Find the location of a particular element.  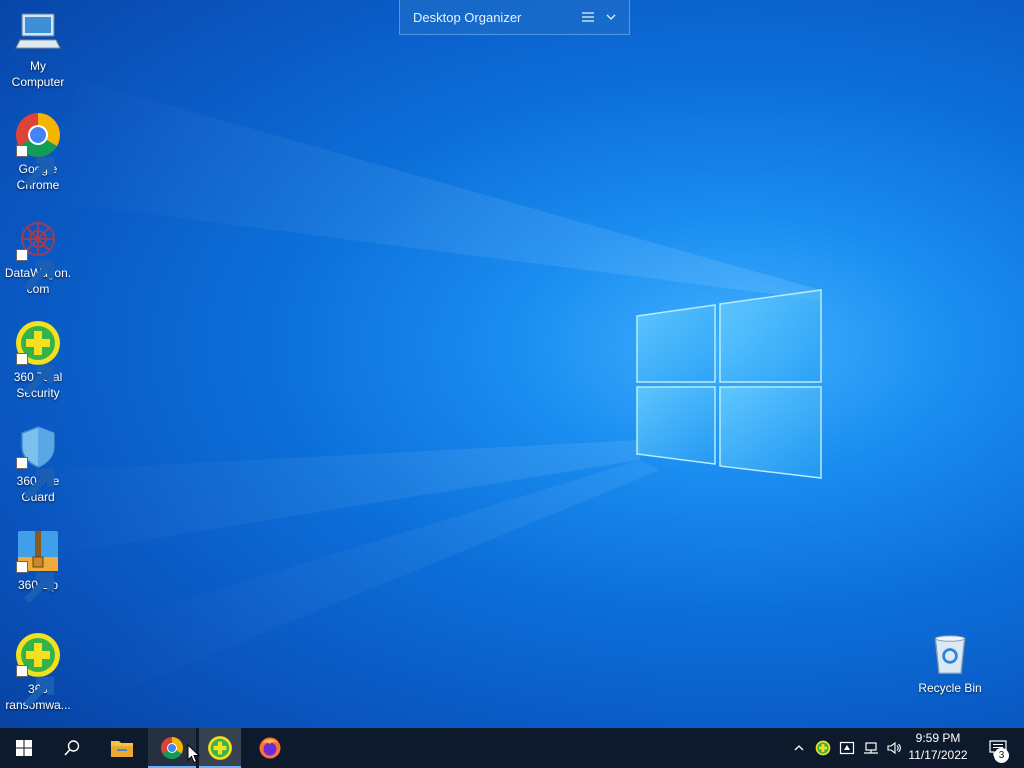

desktop-icon-360-zip: 360 Zip is located at coordinates (38, 565).